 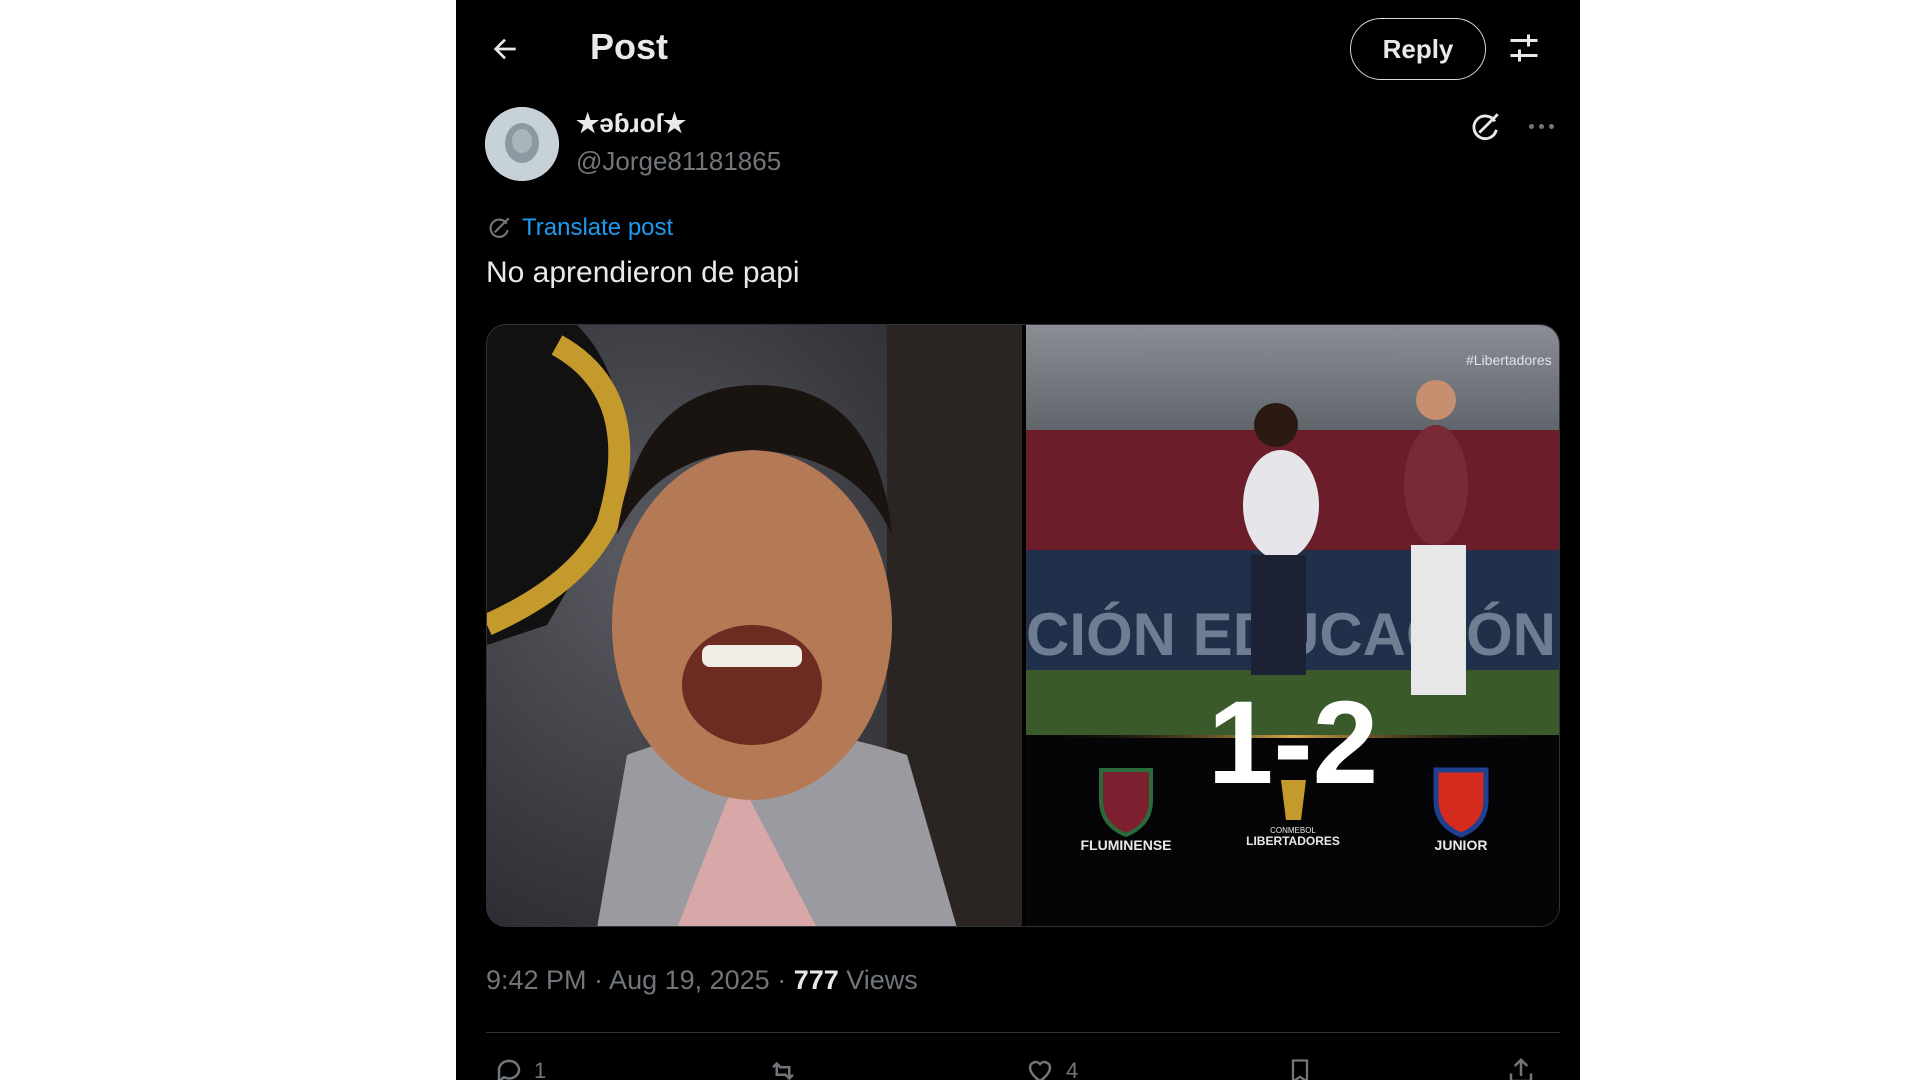 I want to click on reply-count: 1, so click(x=540, y=1069).